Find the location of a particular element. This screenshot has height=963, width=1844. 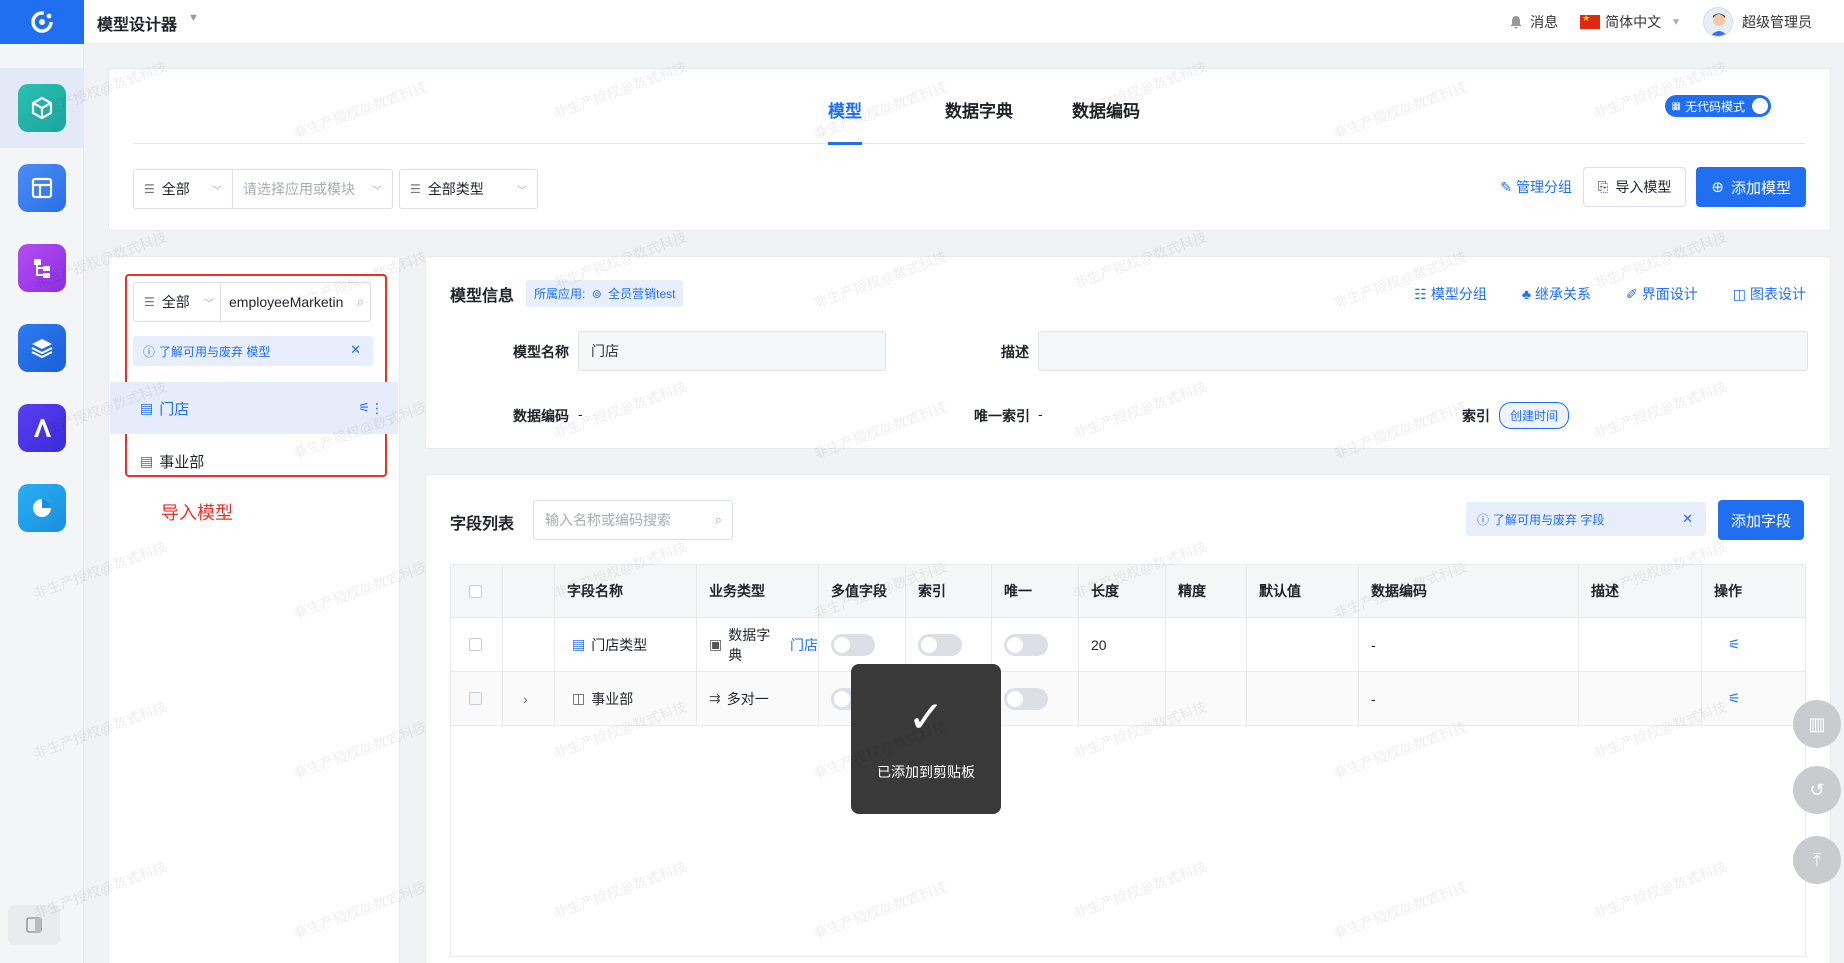

list-scope-value: 全部 is located at coordinates (175, 302).